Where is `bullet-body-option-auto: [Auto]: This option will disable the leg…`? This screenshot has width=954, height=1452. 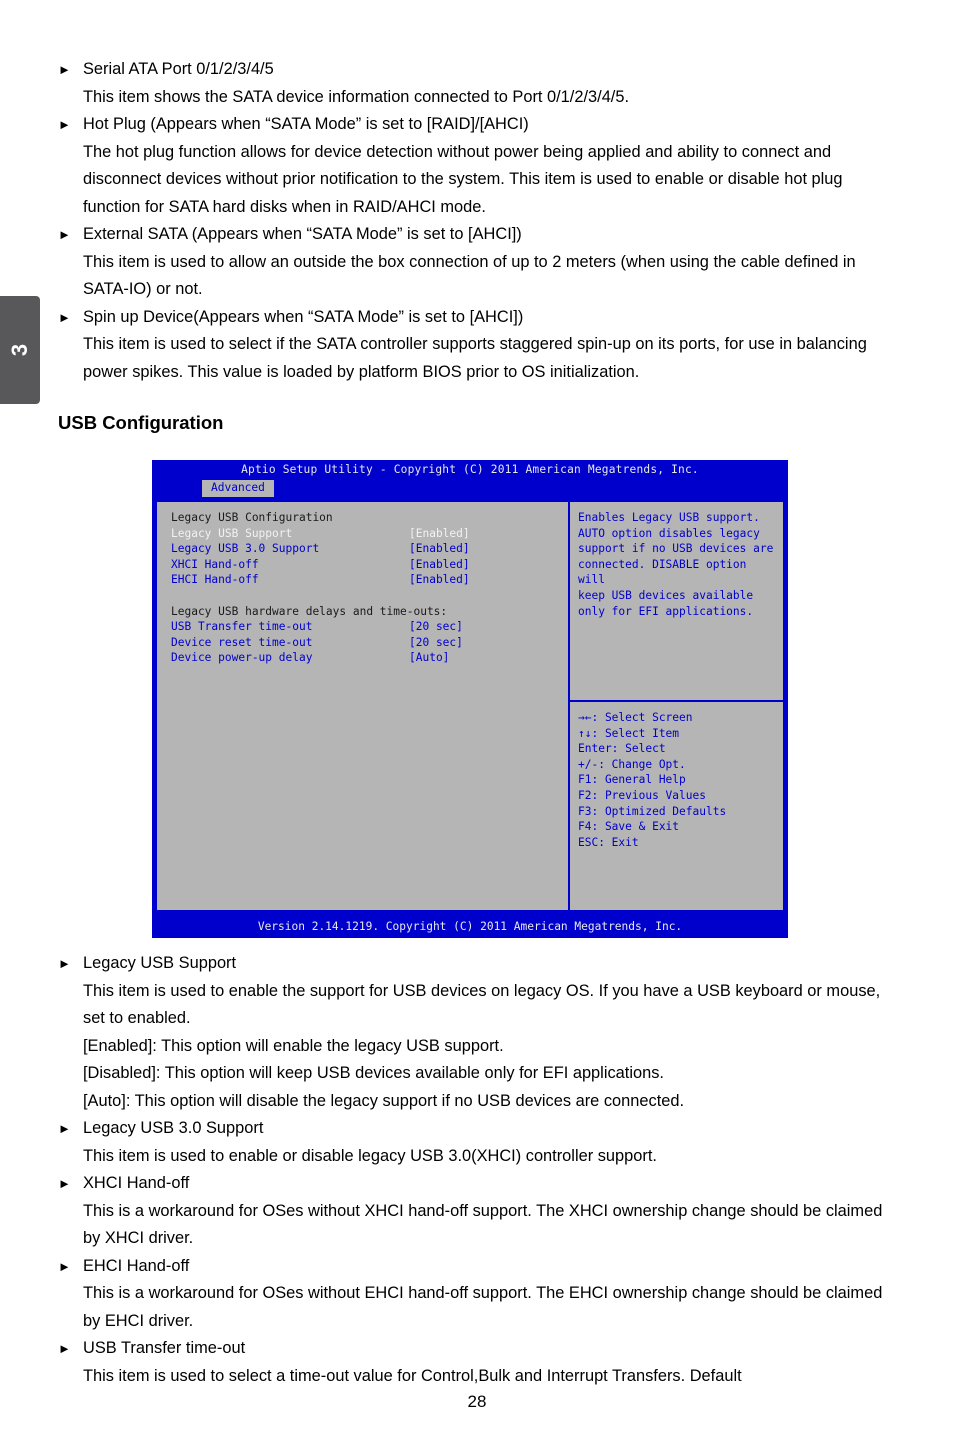
bullet-body-option-auto: [Auto]: This option will disable the leg… is located at coordinates (384, 1100).